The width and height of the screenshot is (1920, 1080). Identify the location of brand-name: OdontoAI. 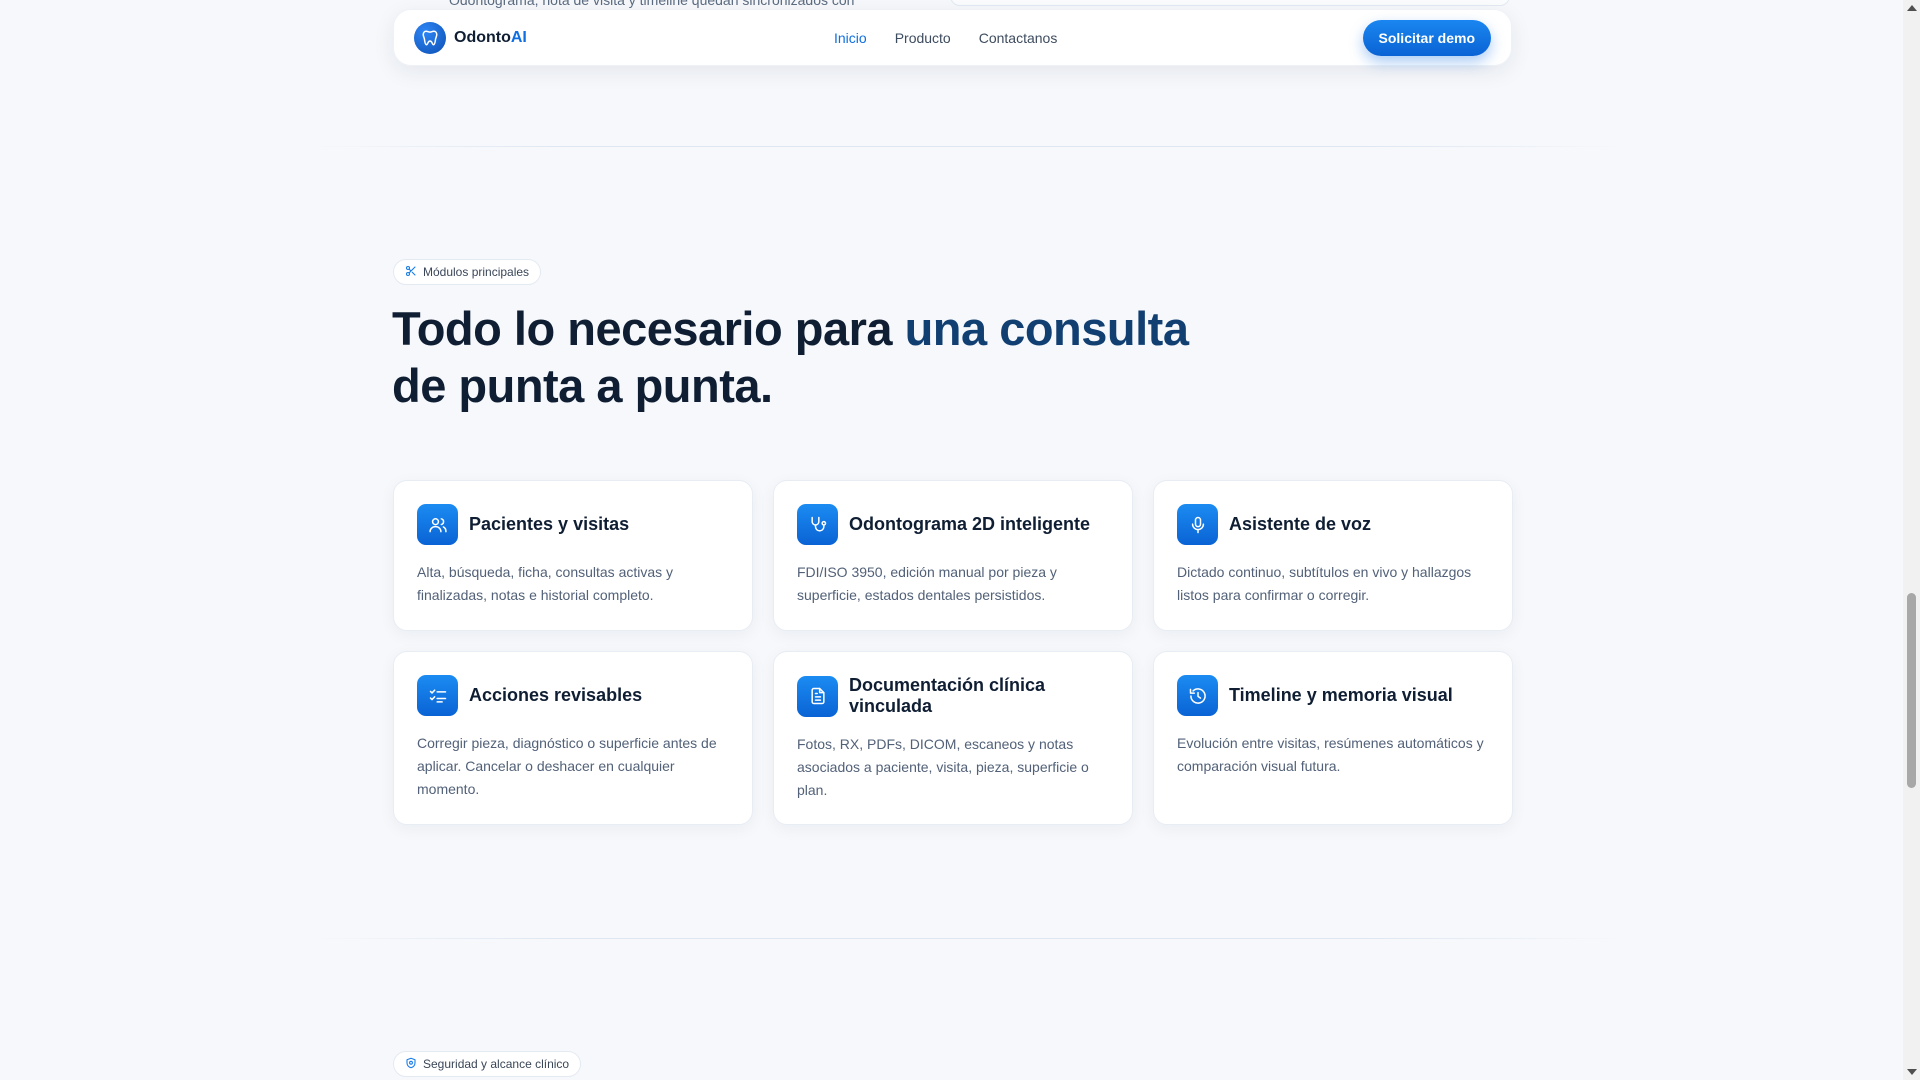
(490, 38).